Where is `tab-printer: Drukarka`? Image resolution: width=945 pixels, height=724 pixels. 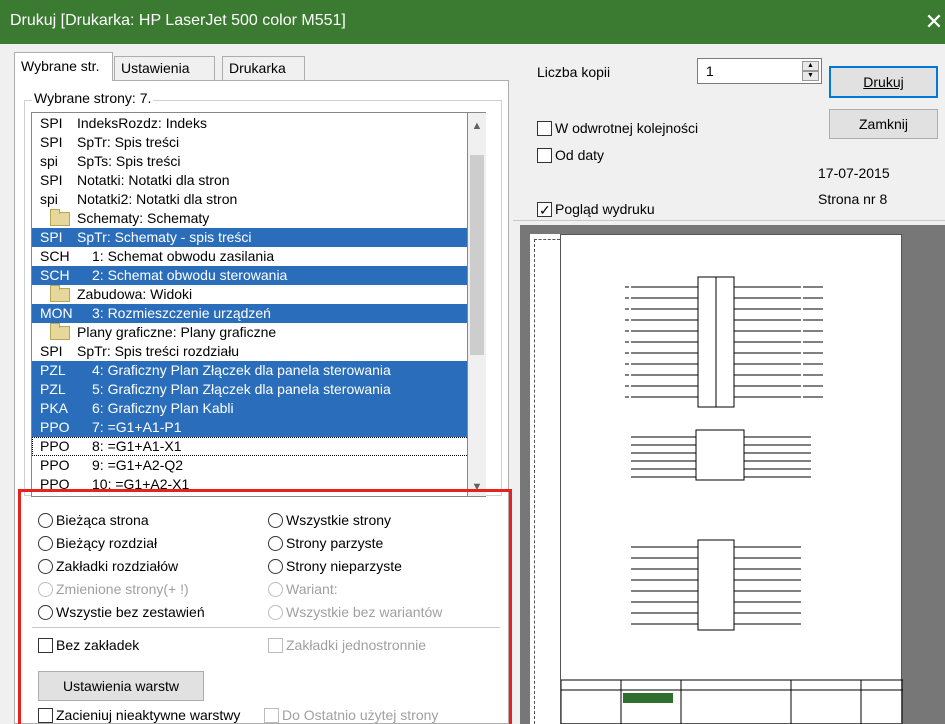 tab-printer: Drukarka is located at coordinates (263, 68).